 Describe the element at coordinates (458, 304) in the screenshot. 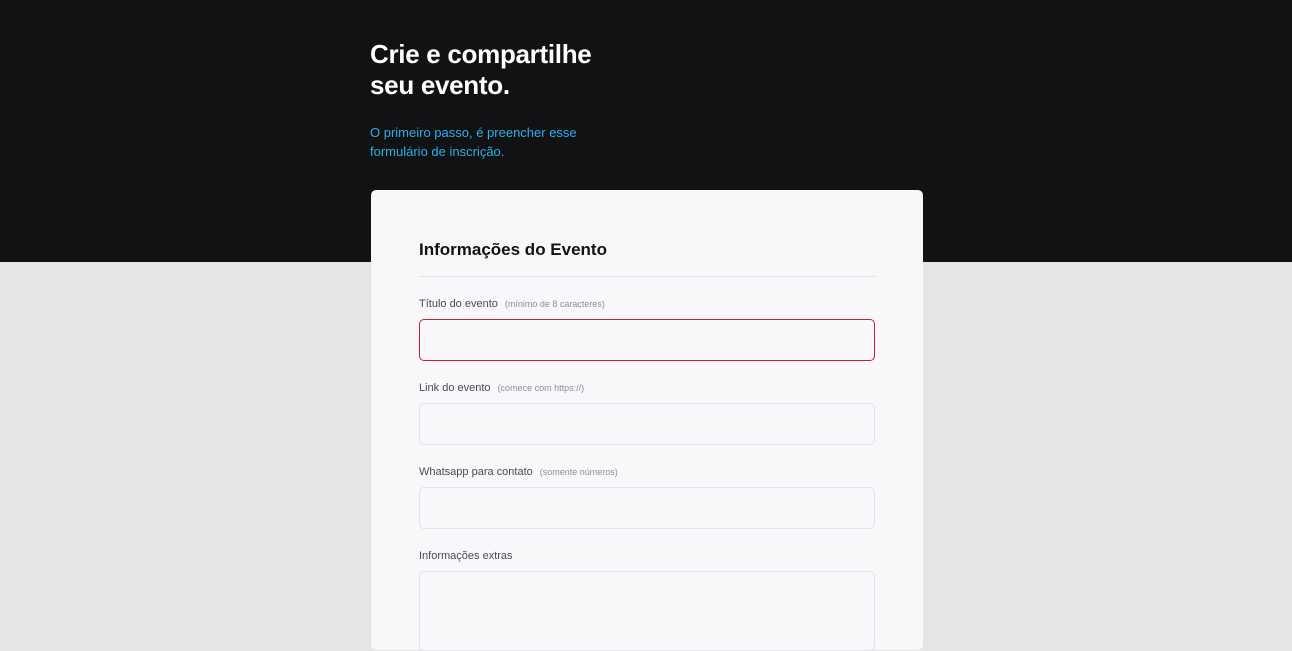

I see `event-title-label-text: Título do evento` at that location.